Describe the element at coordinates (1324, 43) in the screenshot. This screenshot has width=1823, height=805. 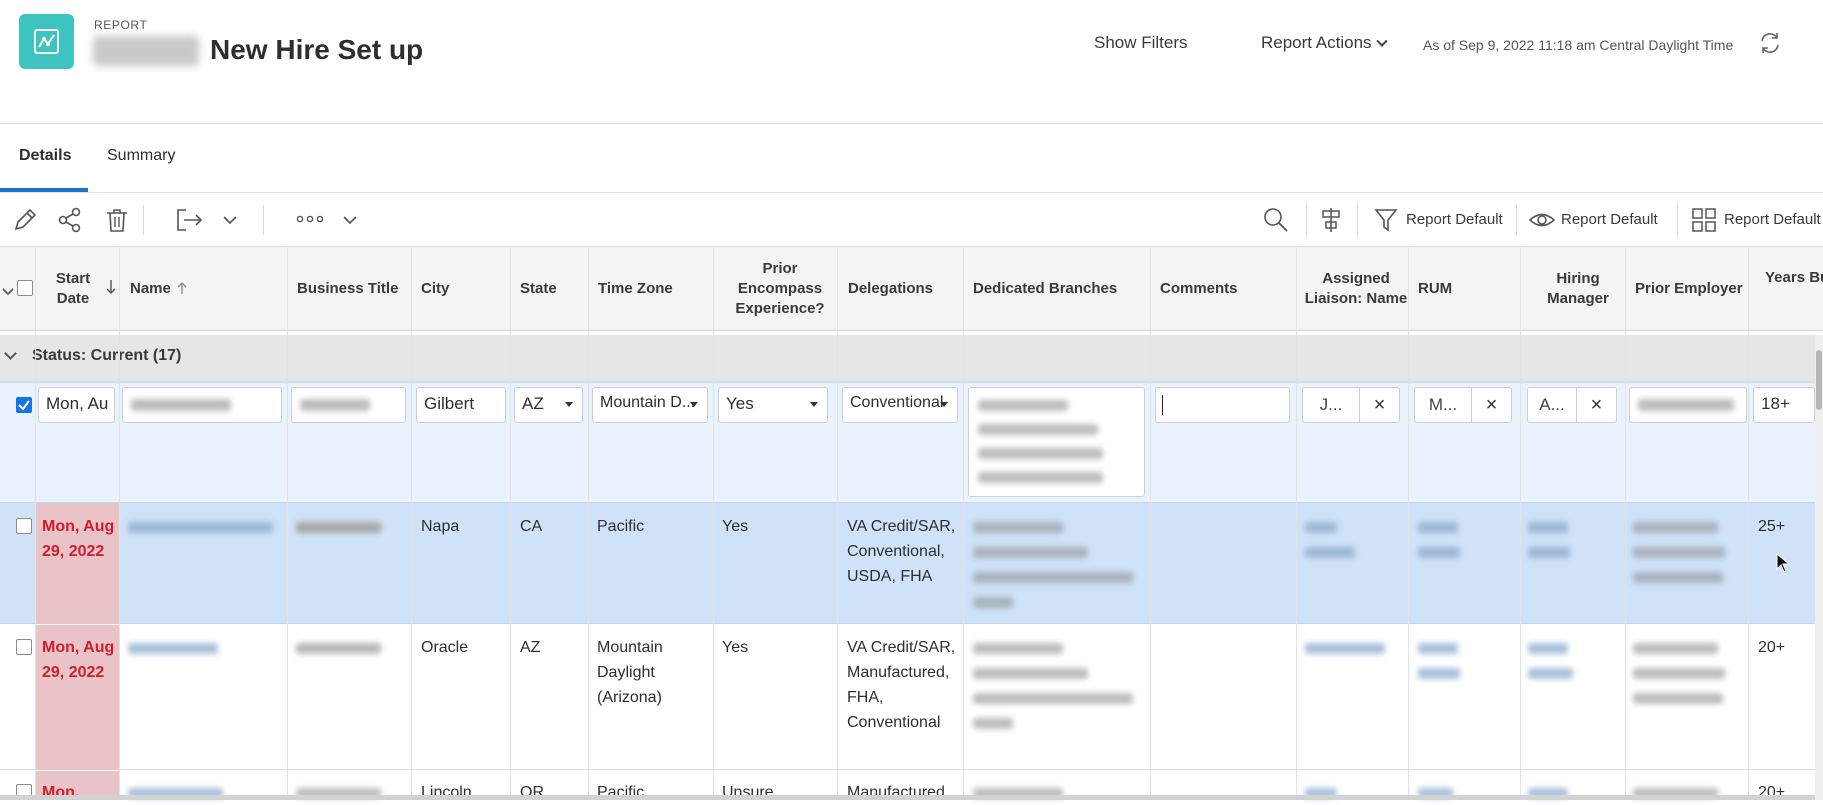
I see `report-actions-menu: Report Actions` at that location.